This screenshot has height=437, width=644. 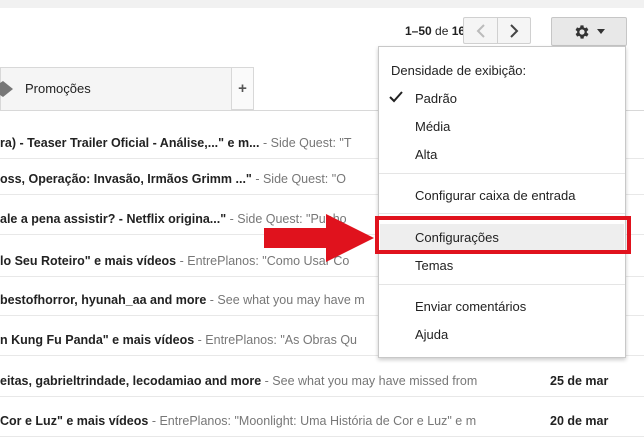 What do you see at coordinates (579, 381) in the screenshot?
I see `email-date: 25 de mar` at bounding box center [579, 381].